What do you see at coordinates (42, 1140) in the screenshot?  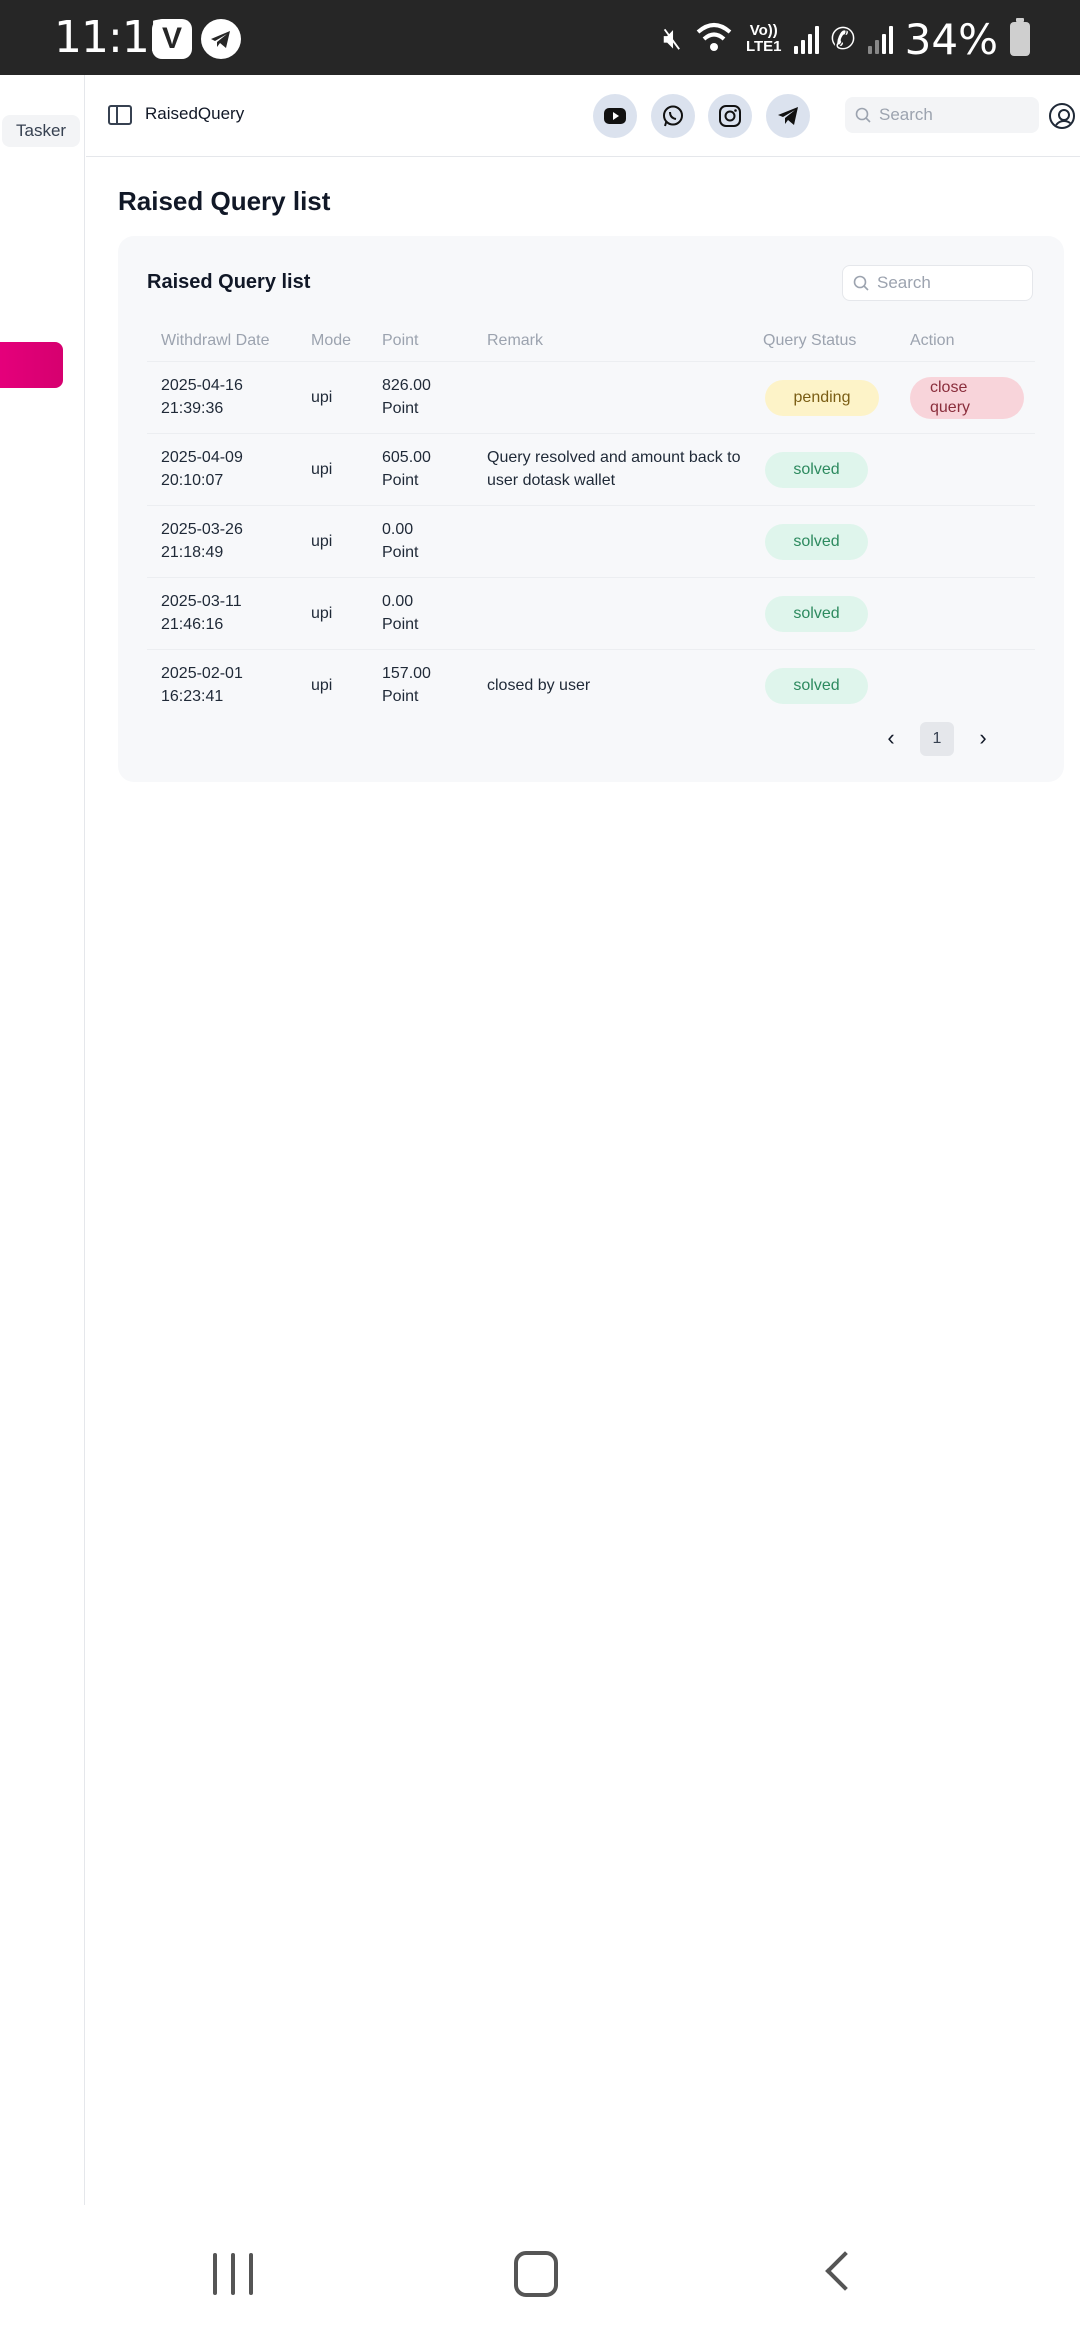 I see `sidebar: Tasker` at bounding box center [42, 1140].